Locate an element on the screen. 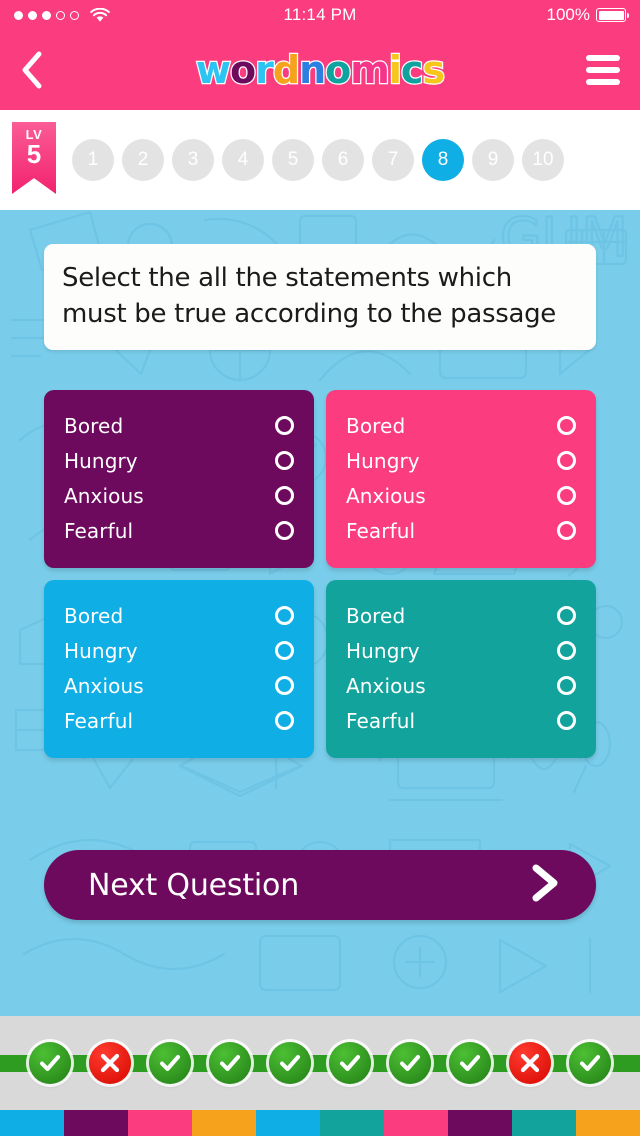  bottom-color-tiles is located at coordinates (320, 1123).